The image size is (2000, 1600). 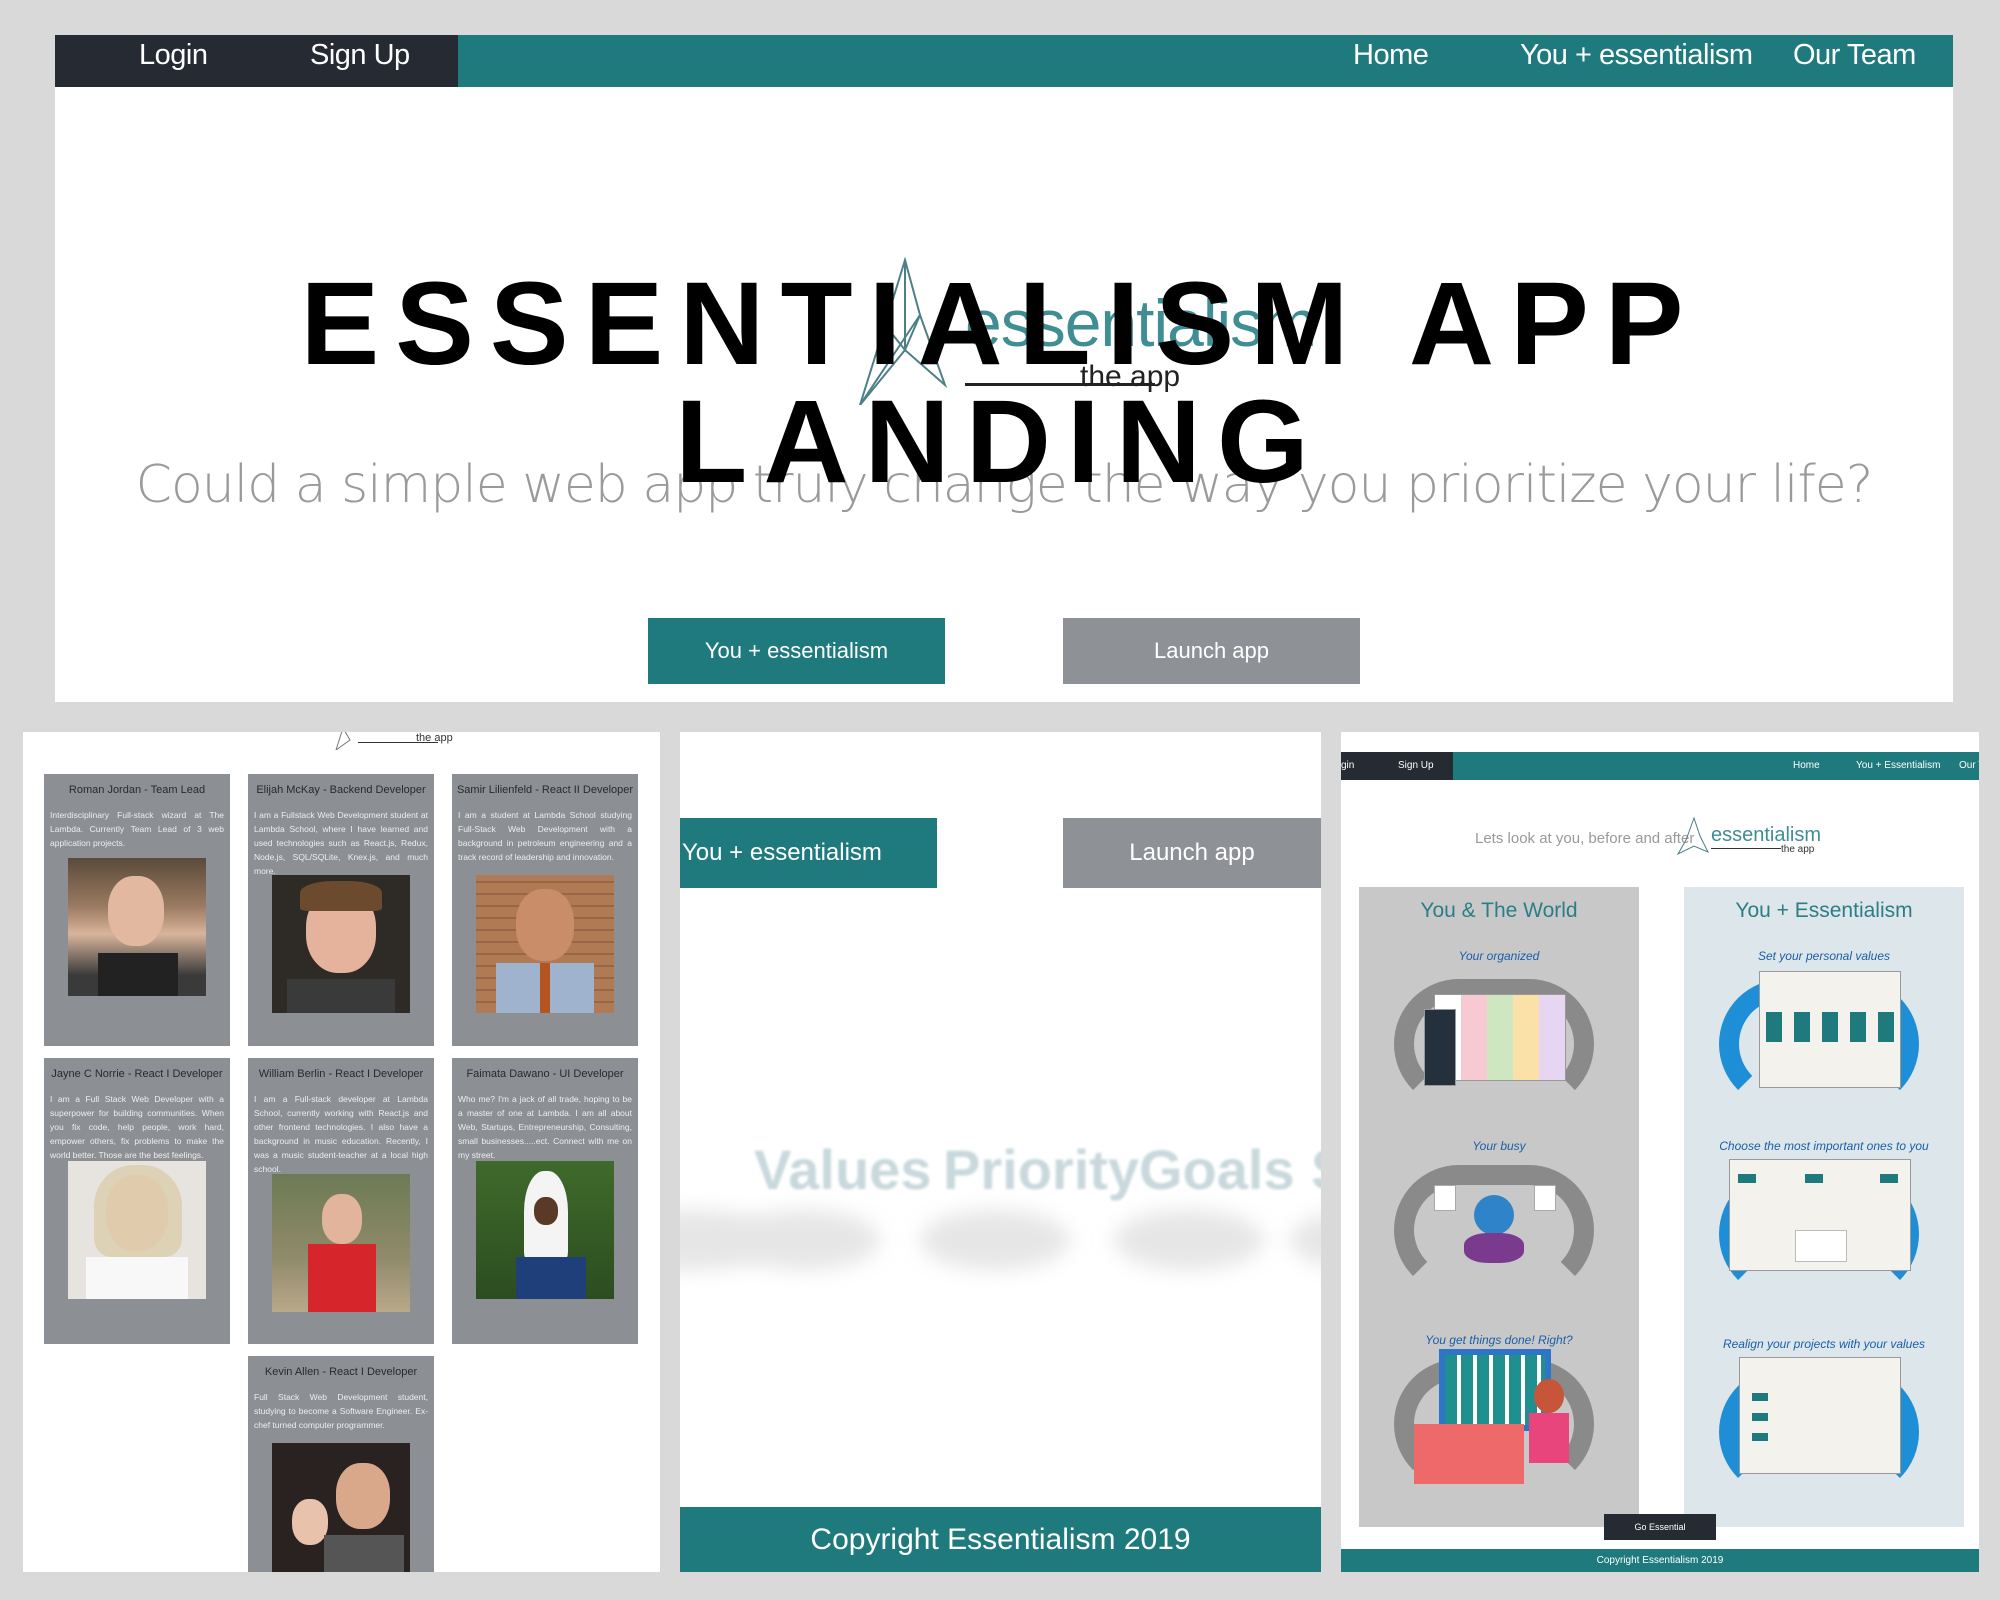 I want to click on after-column-title: You + Essentialism, so click(x=1824, y=910).